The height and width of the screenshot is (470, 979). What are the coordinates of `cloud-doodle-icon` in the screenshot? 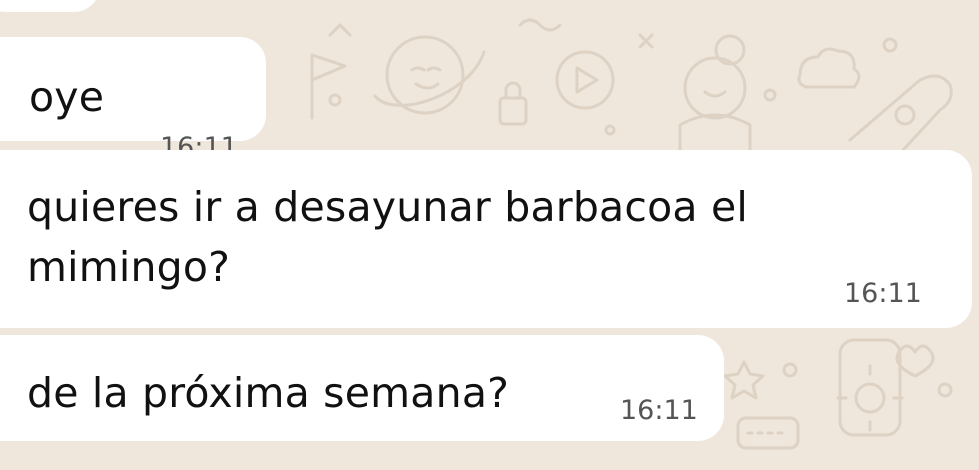 It's located at (829, 68).